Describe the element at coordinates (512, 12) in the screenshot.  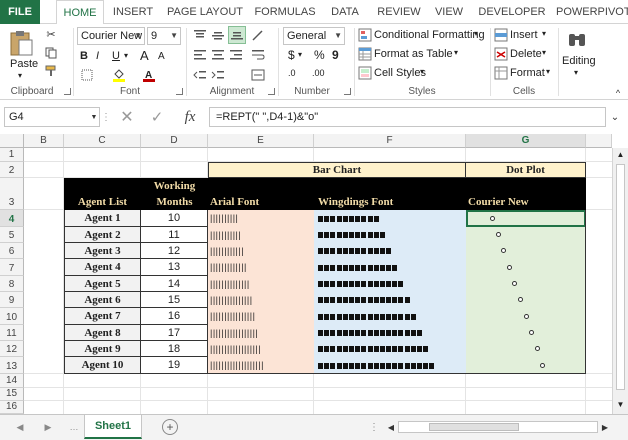
I see `tab-developer: DEVELOPER` at that location.